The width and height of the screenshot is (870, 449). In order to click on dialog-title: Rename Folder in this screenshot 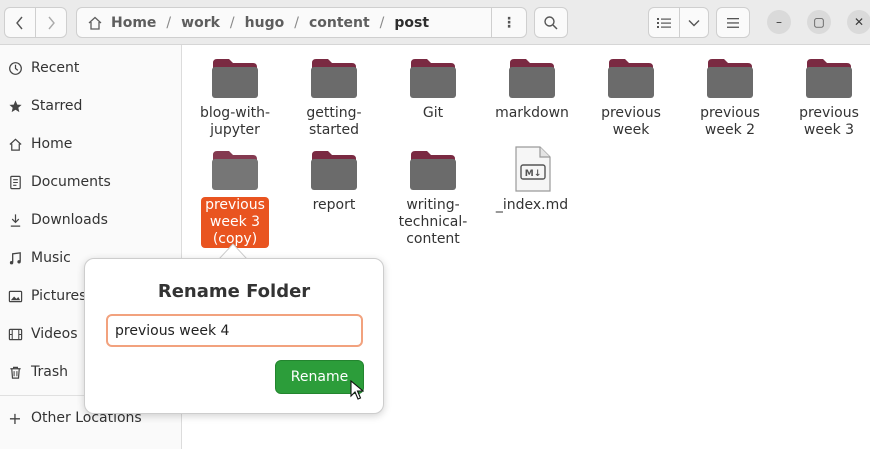, I will do `click(234, 291)`.